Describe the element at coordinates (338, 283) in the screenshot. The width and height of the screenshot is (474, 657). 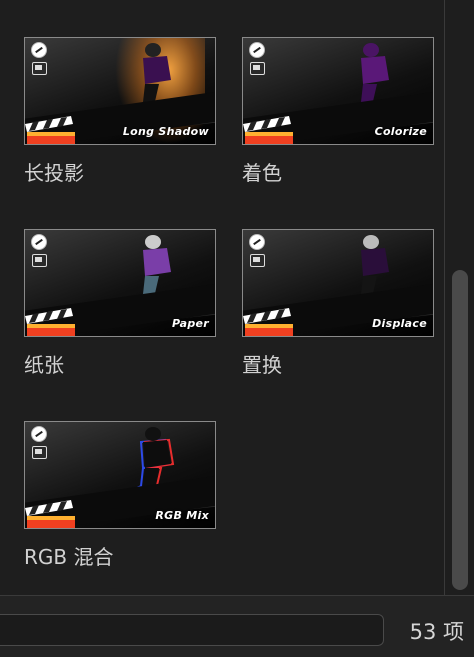
I see `effect-thumbnail: Displace` at that location.